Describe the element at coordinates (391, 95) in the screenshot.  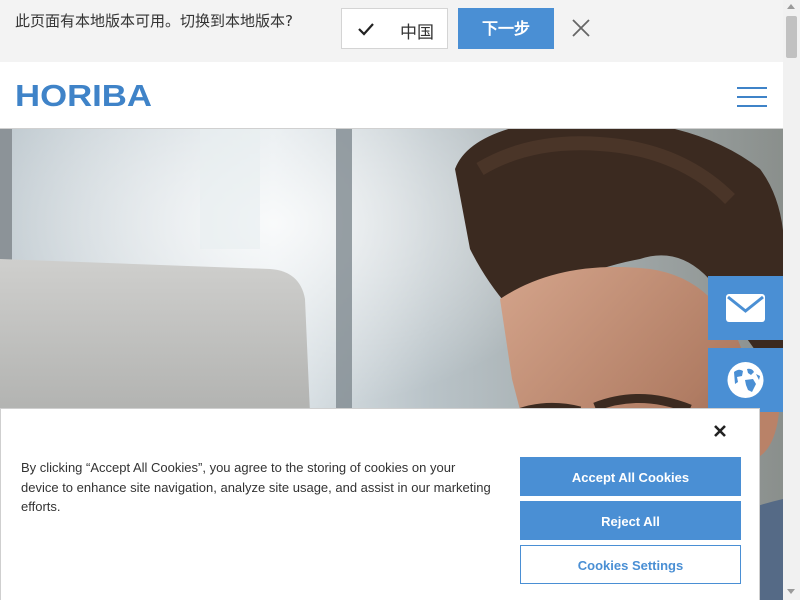
I see `site-header: HORIBA` at that location.